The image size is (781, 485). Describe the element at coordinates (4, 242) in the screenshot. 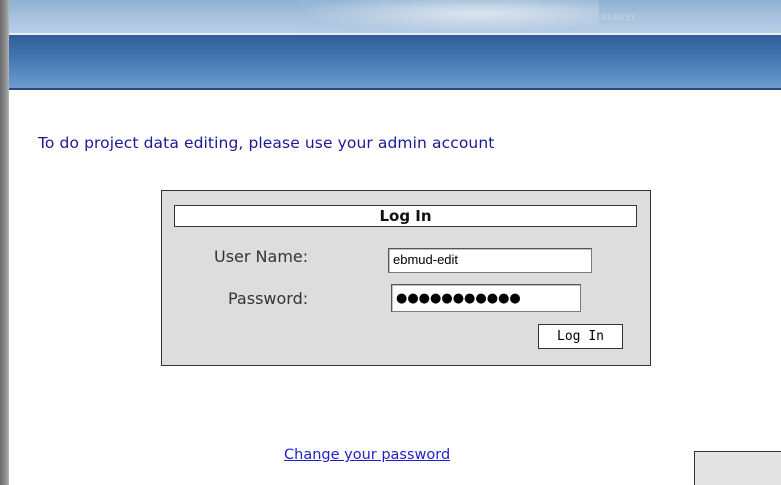

I see `window-frame-left` at that location.